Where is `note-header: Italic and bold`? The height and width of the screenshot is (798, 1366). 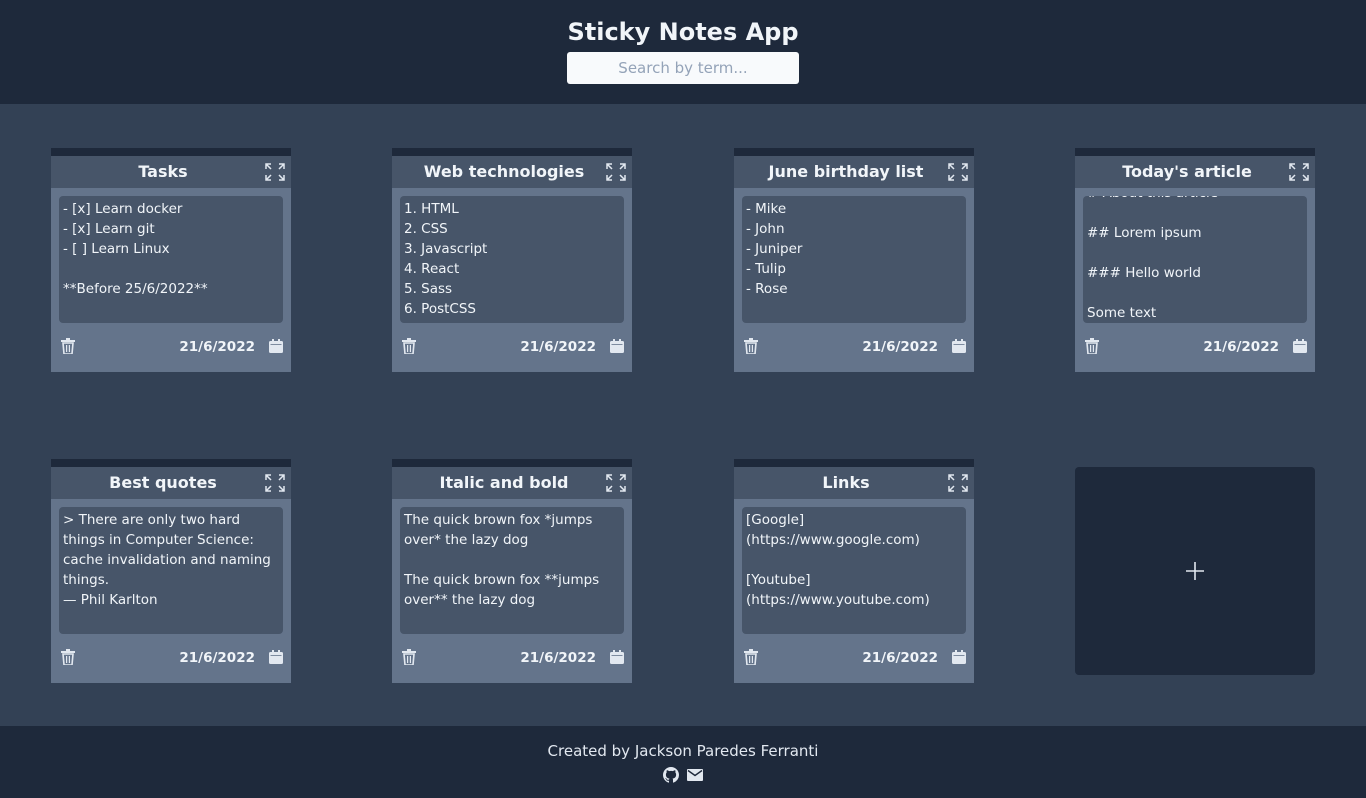 note-header: Italic and bold is located at coordinates (512, 483).